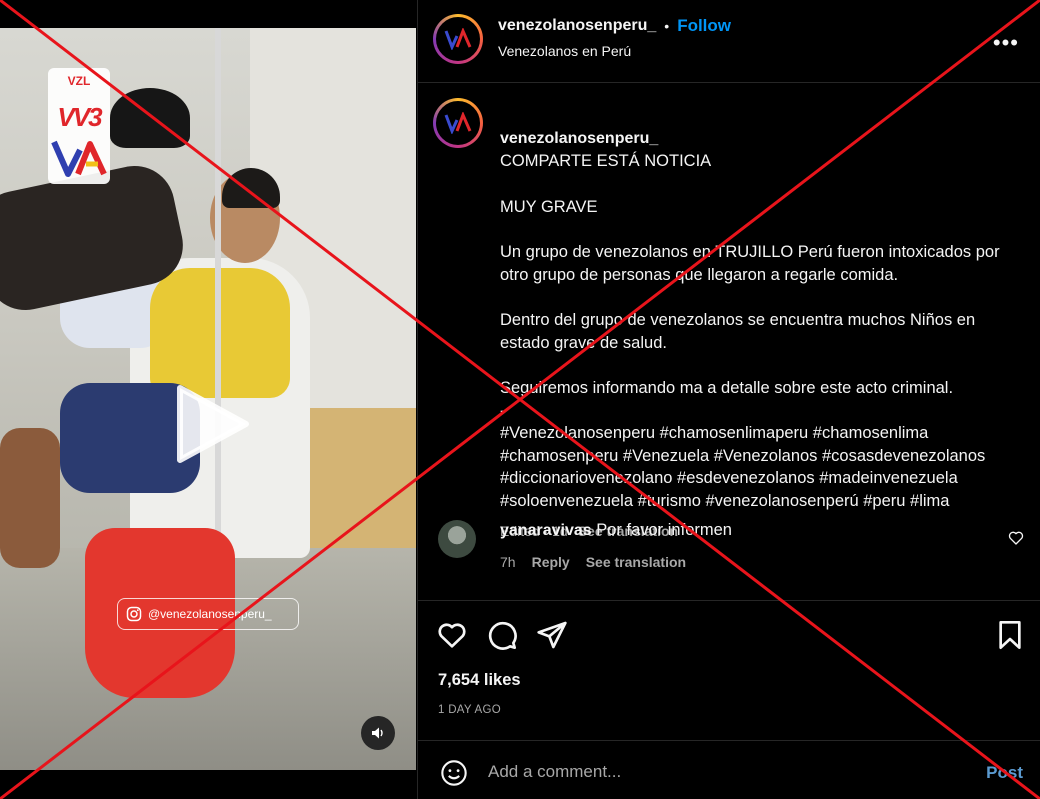 The image size is (1040, 799). Describe the element at coordinates (150, 118) in the screenshot. I see `video-scene-adult-cap` at that location.